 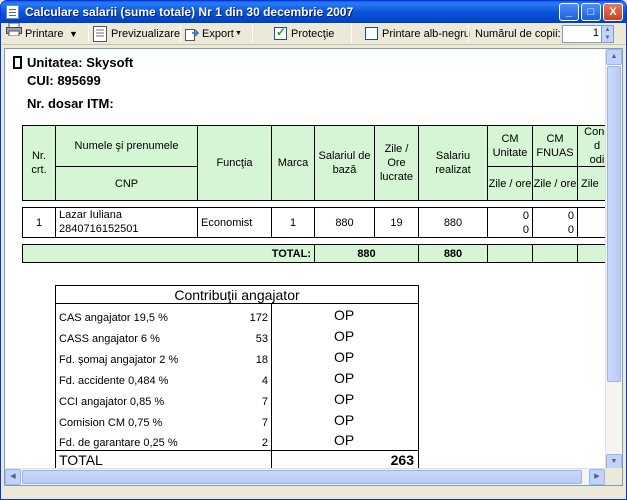 I want to click on col-header-base-salary: Salariul de bază, so click(x=344, y=163).